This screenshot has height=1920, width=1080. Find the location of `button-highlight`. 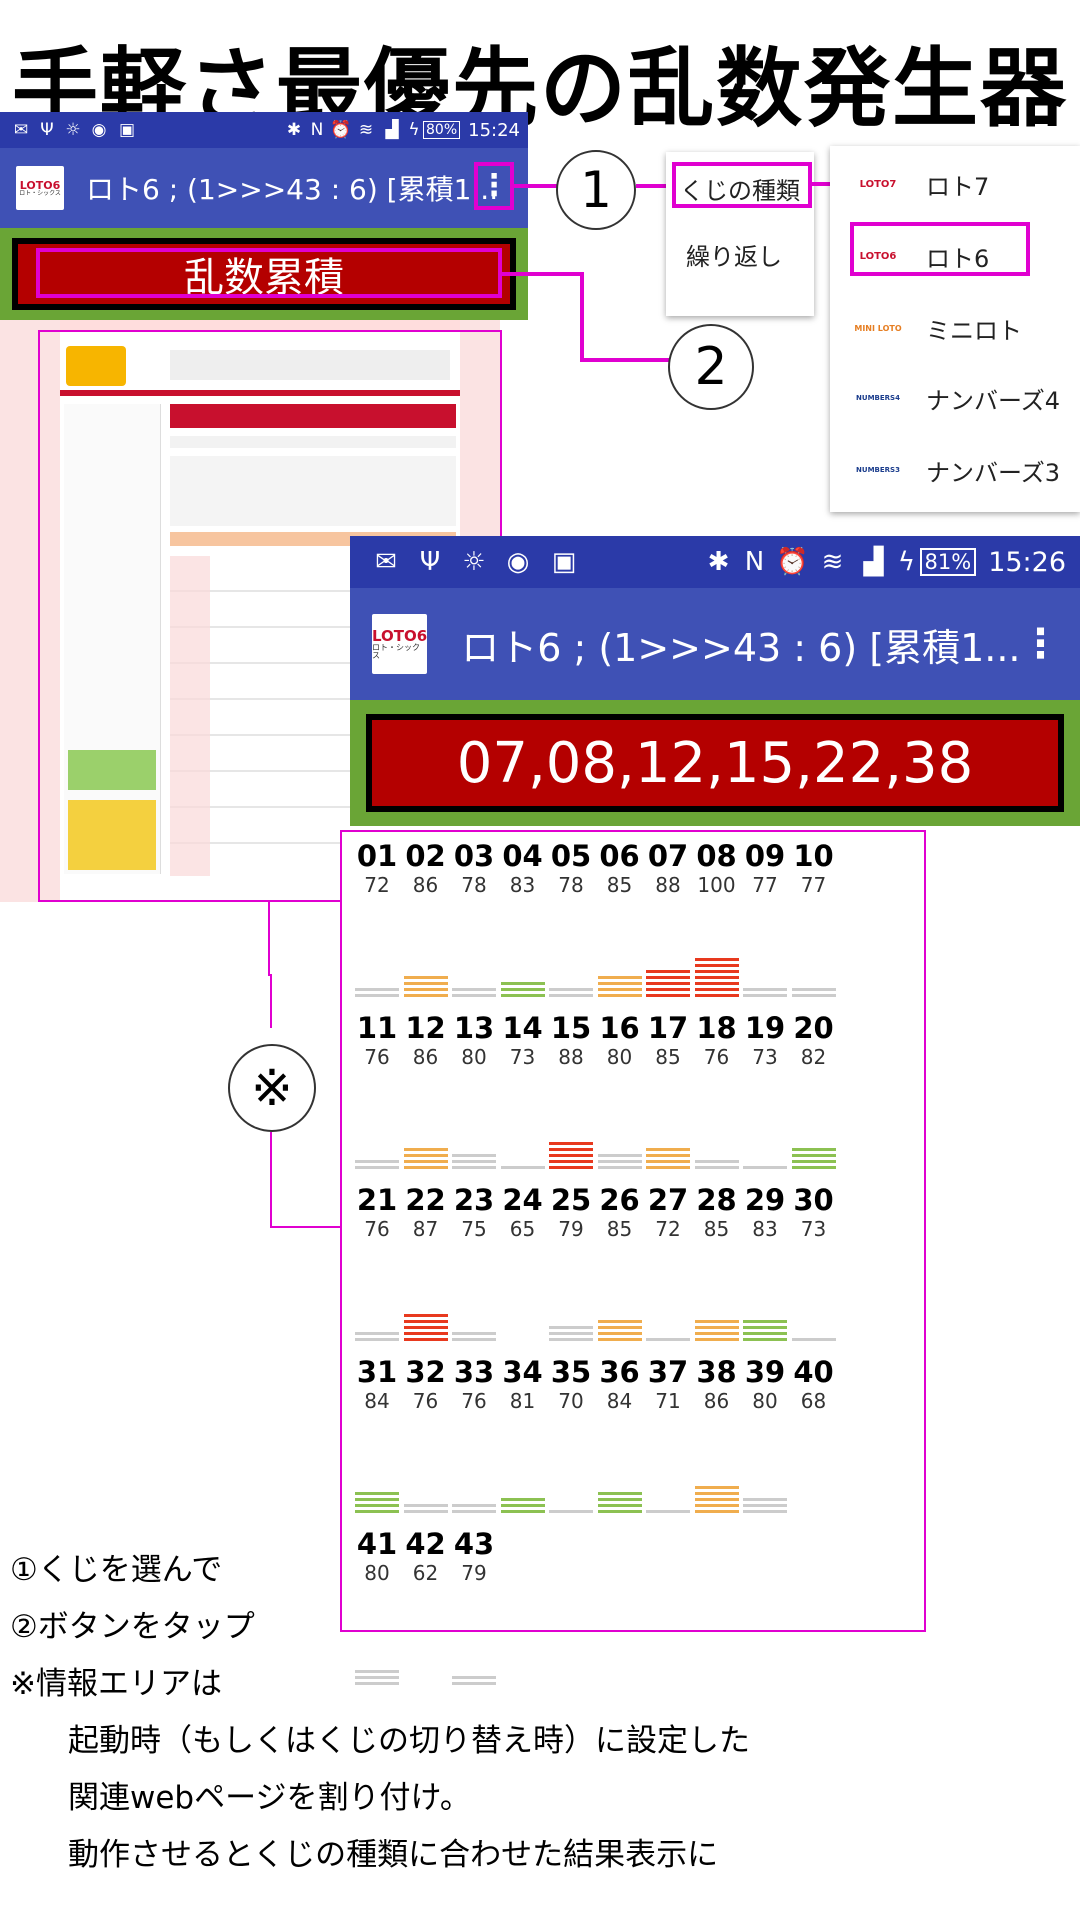

button-highlight is located at coordinates (269, 273).